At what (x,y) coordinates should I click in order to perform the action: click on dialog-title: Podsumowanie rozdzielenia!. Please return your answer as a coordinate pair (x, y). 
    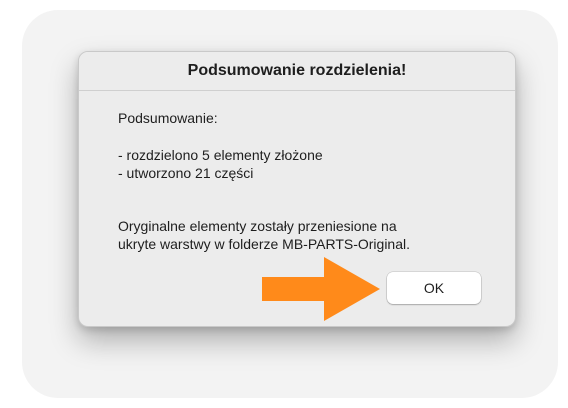
    Looking at the image, I should click on (297, 70).